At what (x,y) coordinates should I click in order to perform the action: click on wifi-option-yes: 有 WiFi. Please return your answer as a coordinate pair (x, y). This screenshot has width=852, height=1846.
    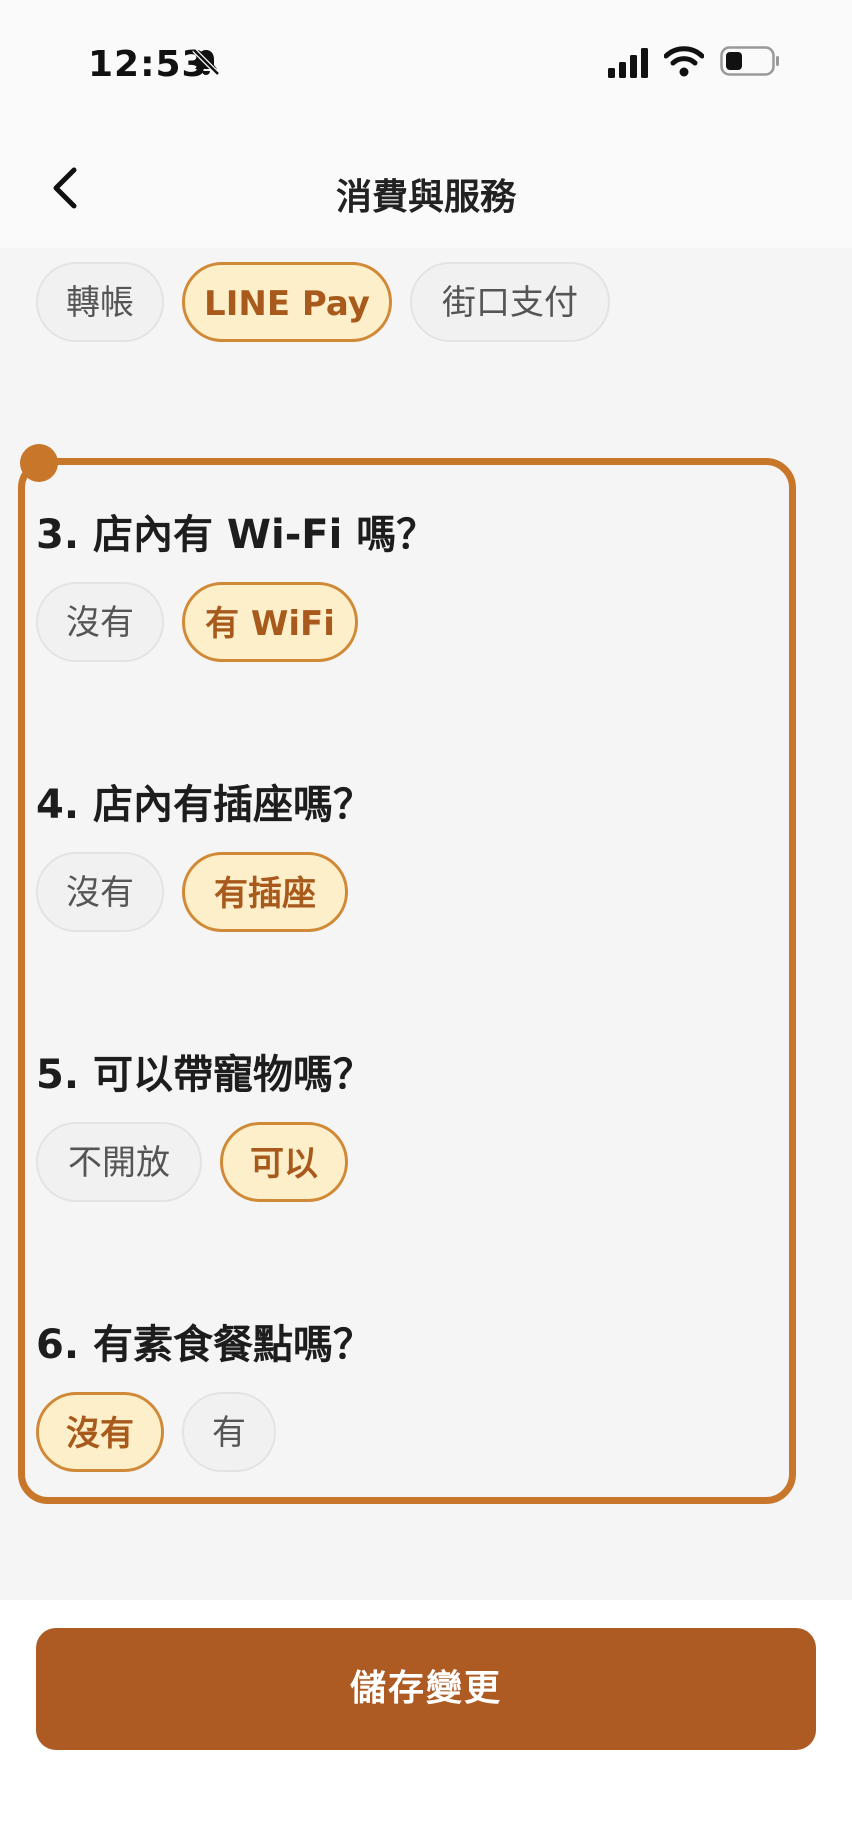
    Looking at the image, I should click on (270, 622).